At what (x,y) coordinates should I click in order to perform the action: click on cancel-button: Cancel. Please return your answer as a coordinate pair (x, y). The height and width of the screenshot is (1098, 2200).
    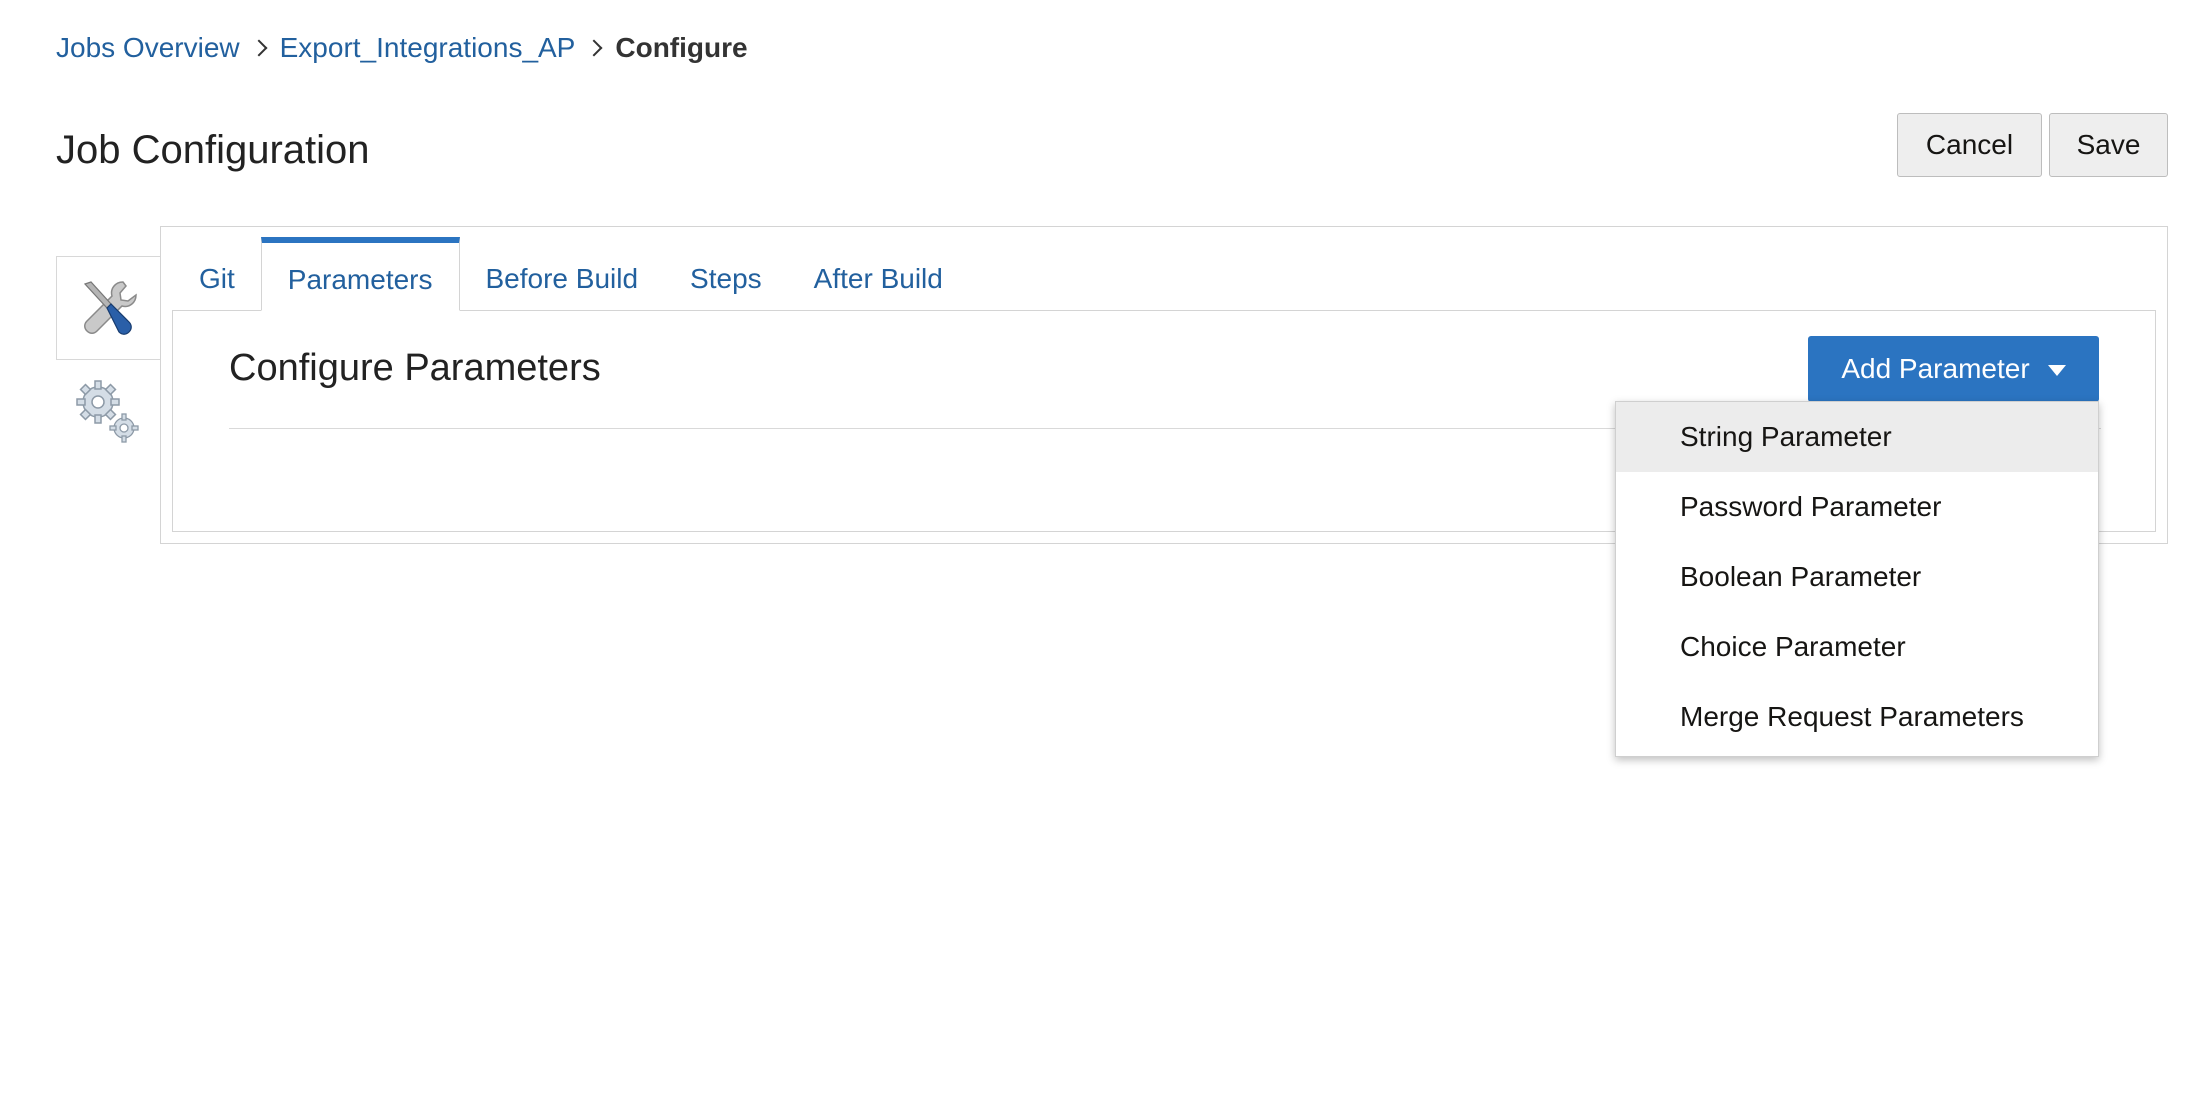
    Looking at the image, I should click on (1969, 145).